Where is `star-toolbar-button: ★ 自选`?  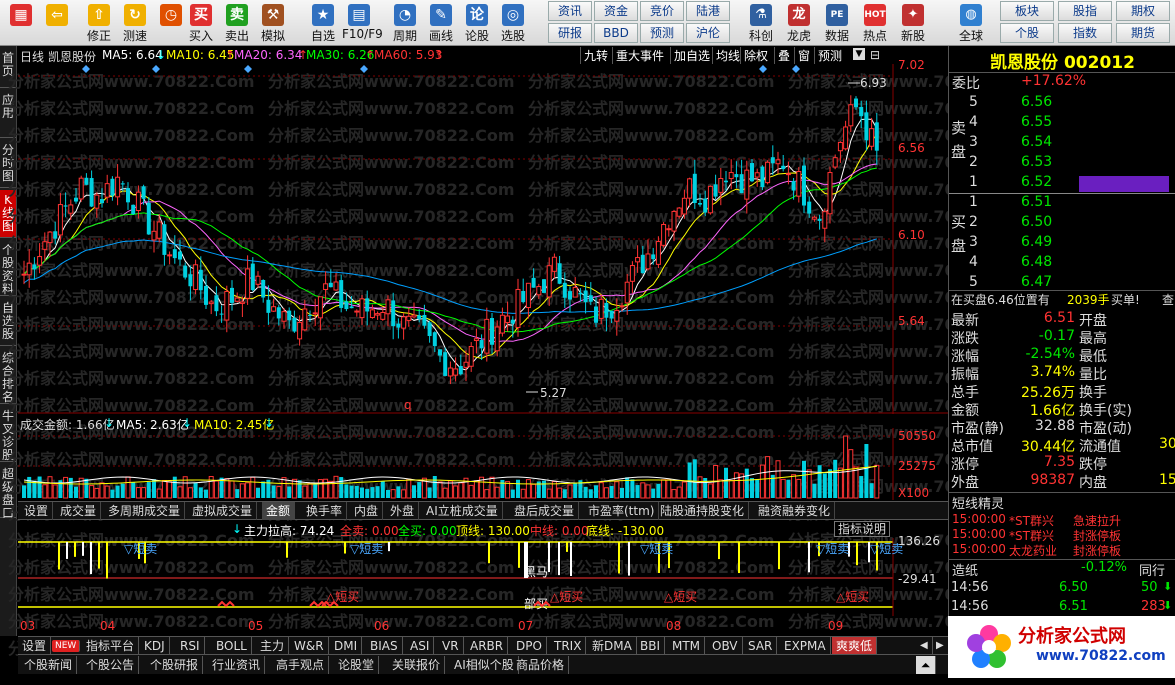
star-toolbar-button: ★ 自选 is located at coordinates (323, 23).